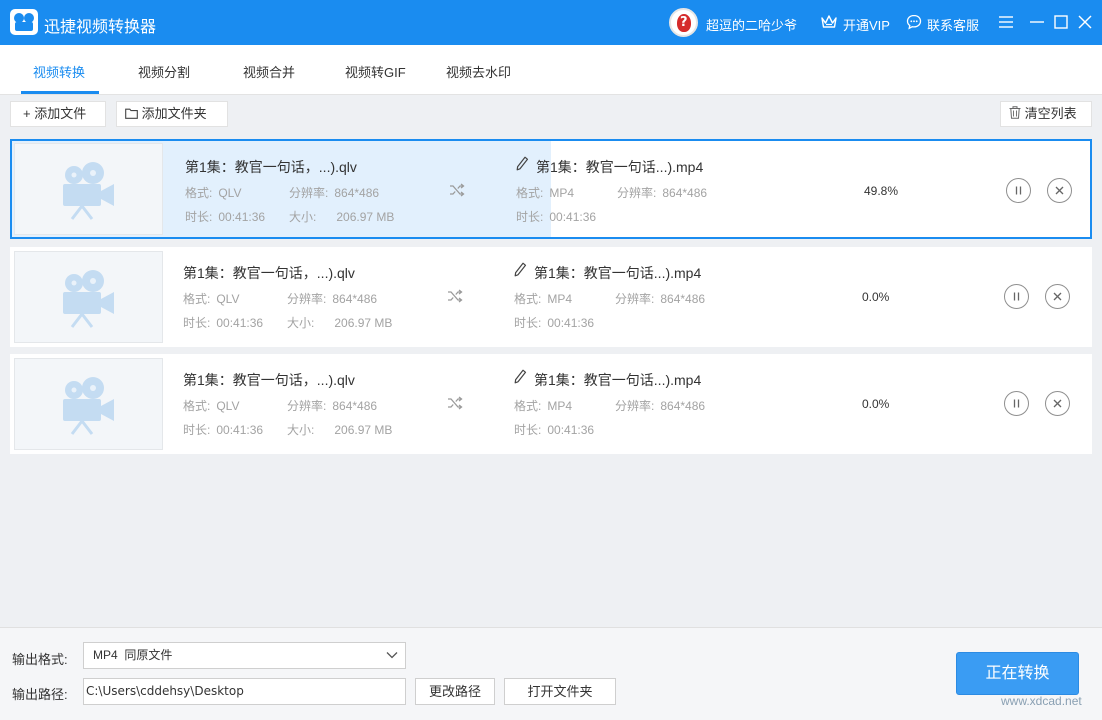  I want to click on active-tab-indicator, so click(60, 92).